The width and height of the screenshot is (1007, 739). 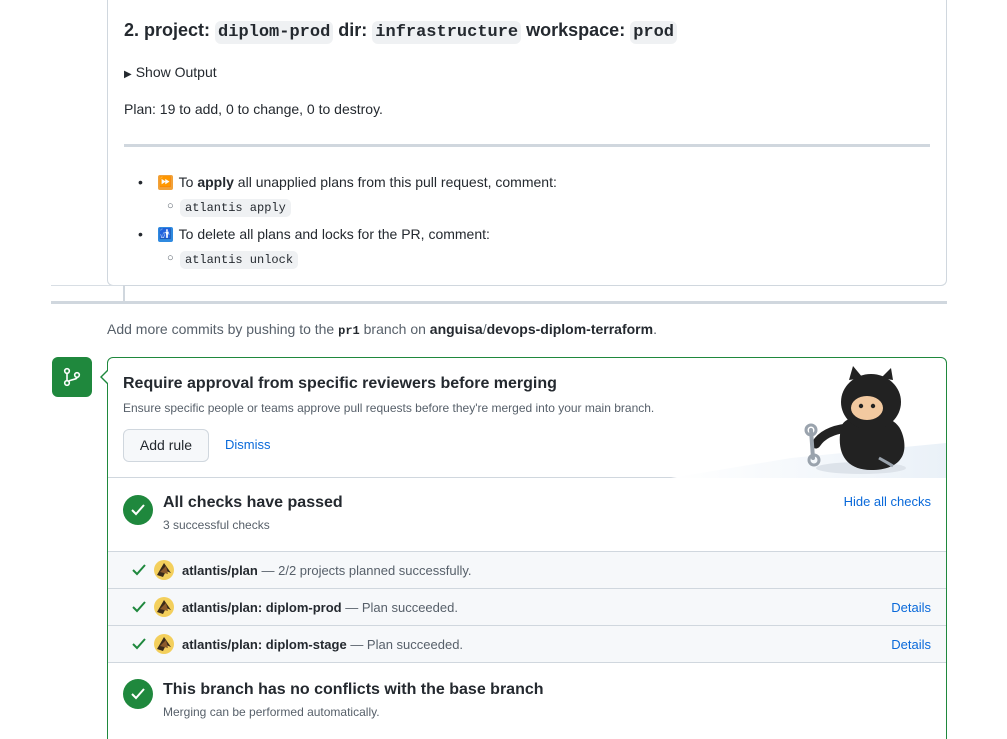 I want to click on unlock-command-code: atlantis unlock, so click(x=239, y=260).